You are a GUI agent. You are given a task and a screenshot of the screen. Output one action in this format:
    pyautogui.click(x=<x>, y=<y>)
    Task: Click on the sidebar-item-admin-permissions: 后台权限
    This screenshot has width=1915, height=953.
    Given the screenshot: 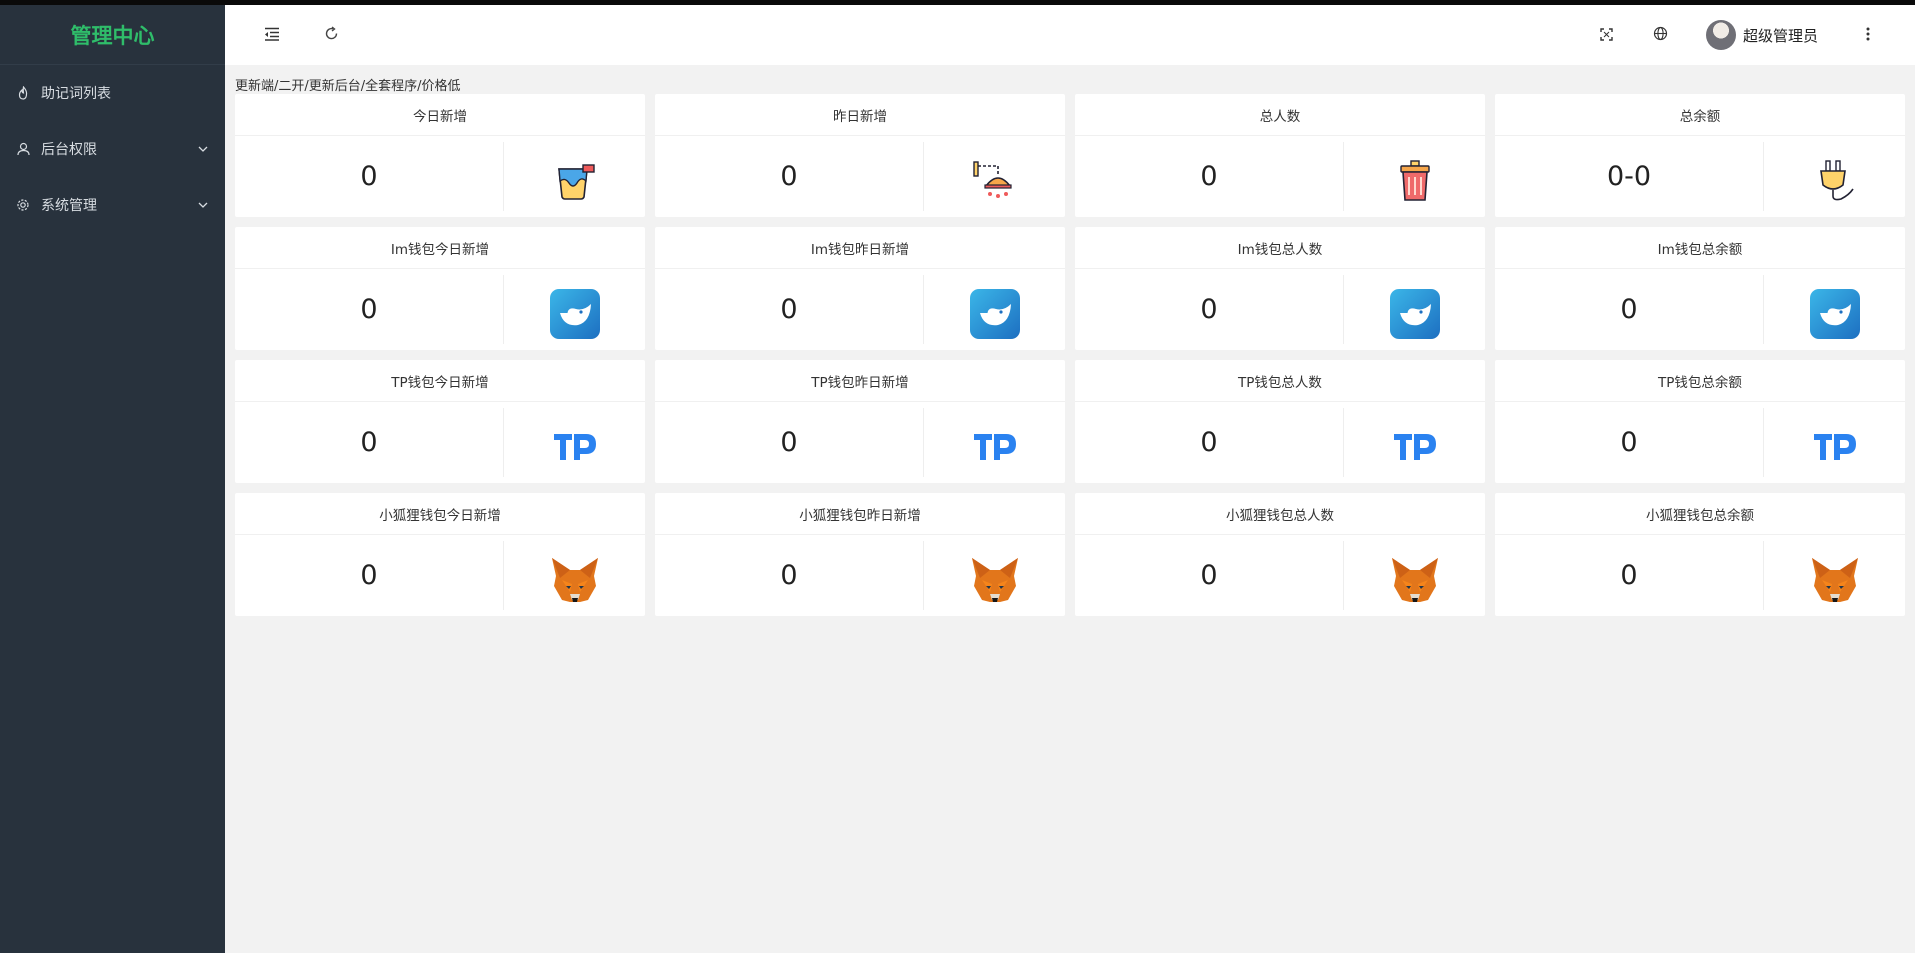 What is the action you would take?
    pyautogui.click(x=112, y=149)
    